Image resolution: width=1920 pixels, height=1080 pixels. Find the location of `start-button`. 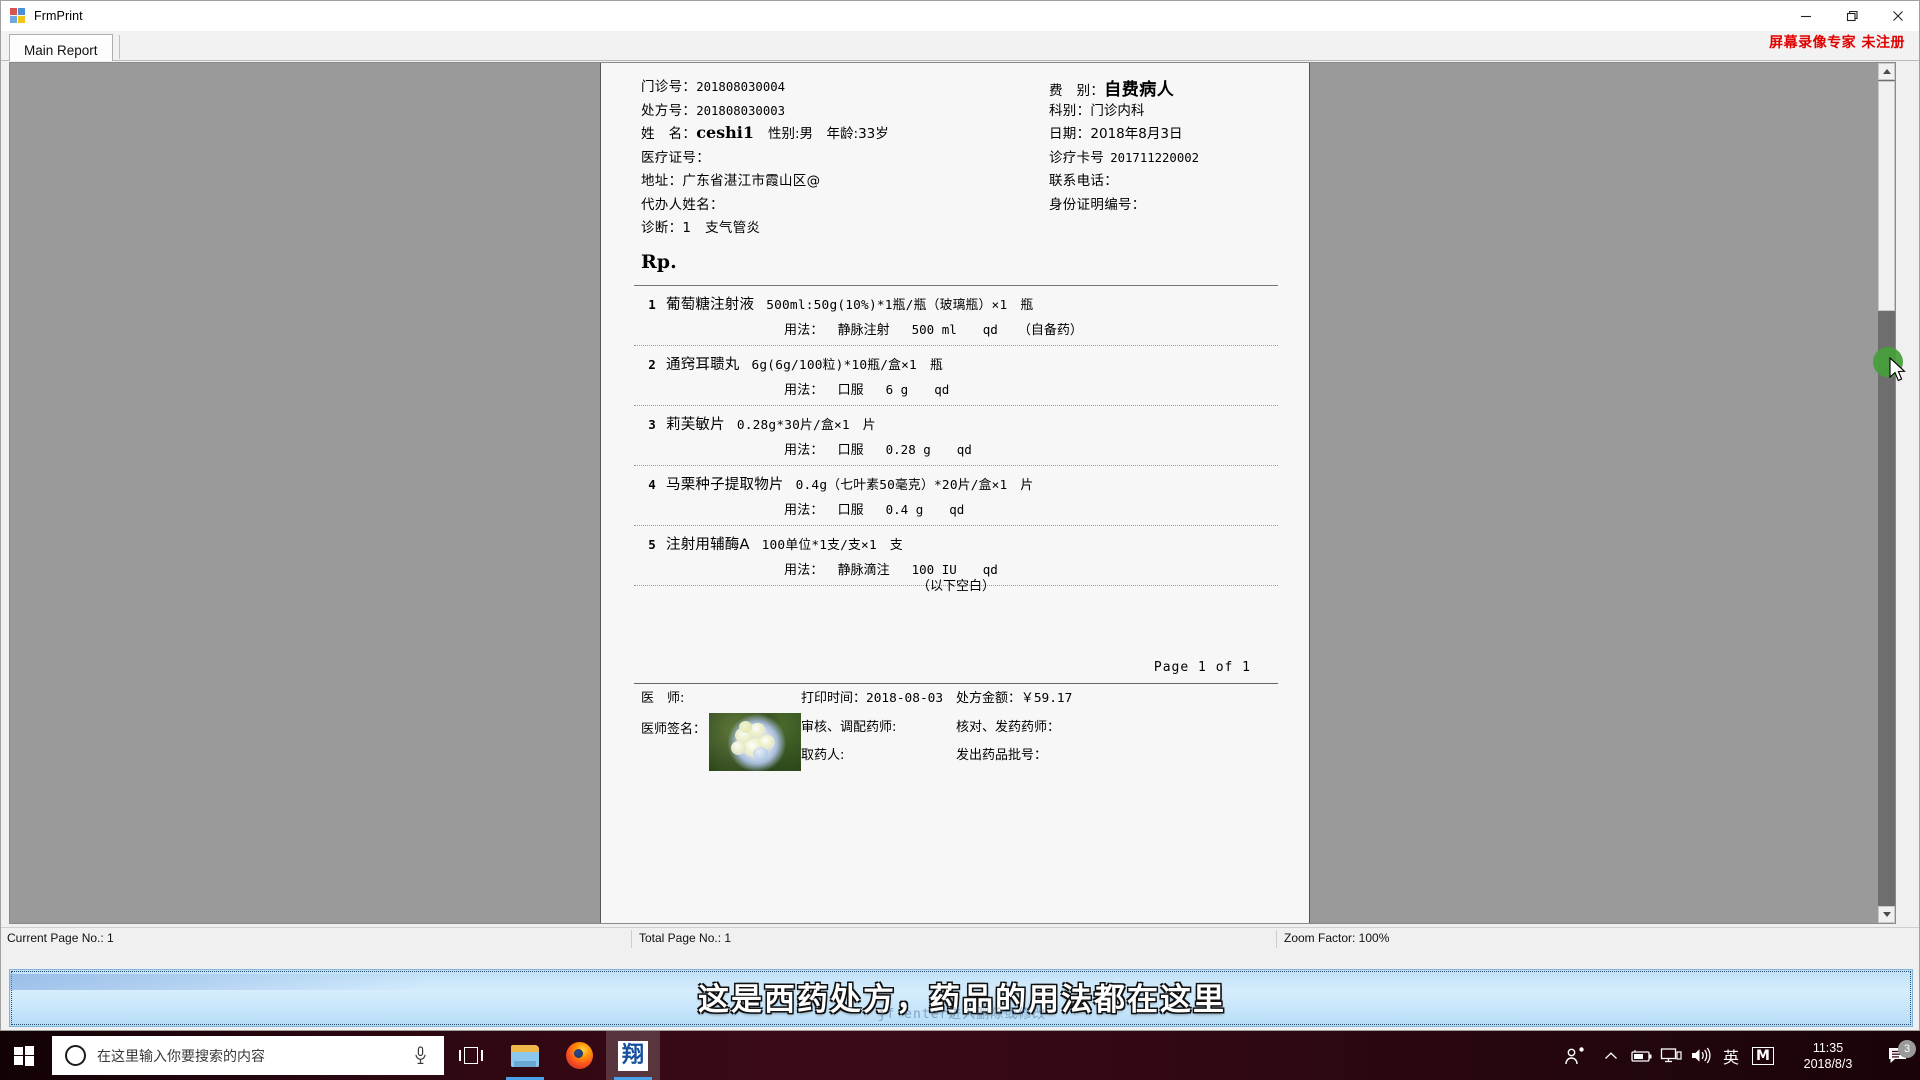

start-button is located at coordinates (24, 1055).